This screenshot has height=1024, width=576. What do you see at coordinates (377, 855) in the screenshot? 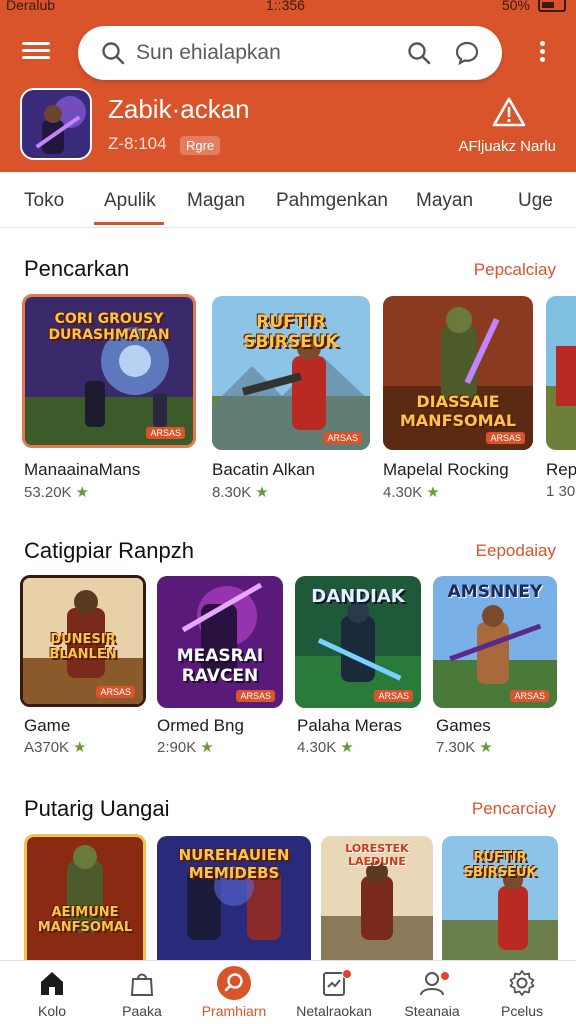
I see `game-card-title-art: LORESTEK LAEDUNE` at bounding box center [377, 855].